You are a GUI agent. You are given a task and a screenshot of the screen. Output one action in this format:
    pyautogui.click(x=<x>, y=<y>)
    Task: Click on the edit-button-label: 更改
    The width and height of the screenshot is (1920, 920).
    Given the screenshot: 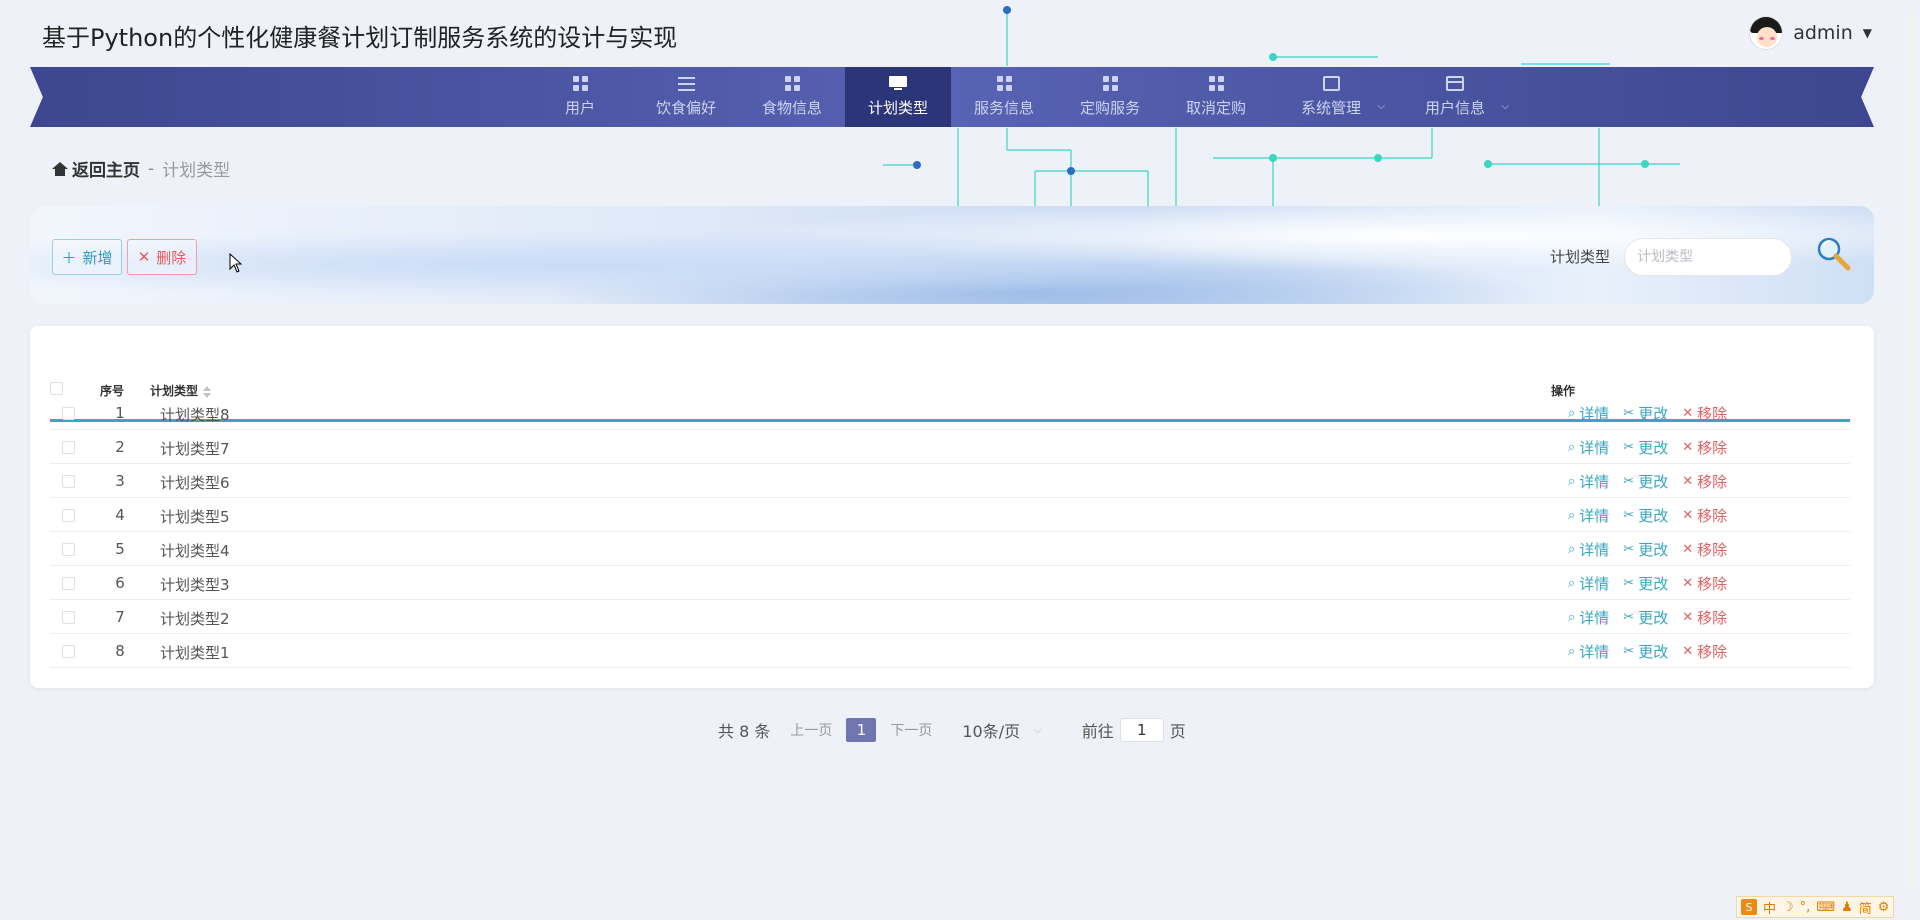 What is the action you would take?
    pyautogui.click(x=1653, y=652)
    